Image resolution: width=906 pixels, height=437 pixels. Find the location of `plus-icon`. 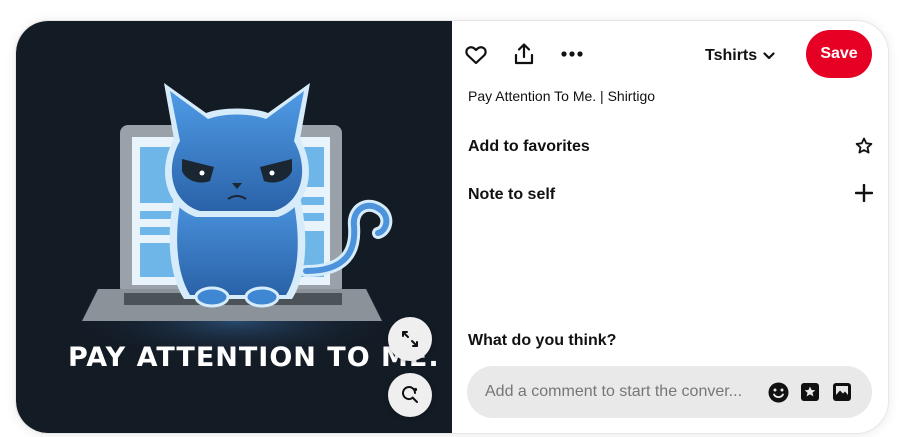

plus-icon is located at coordinates (864, 193).